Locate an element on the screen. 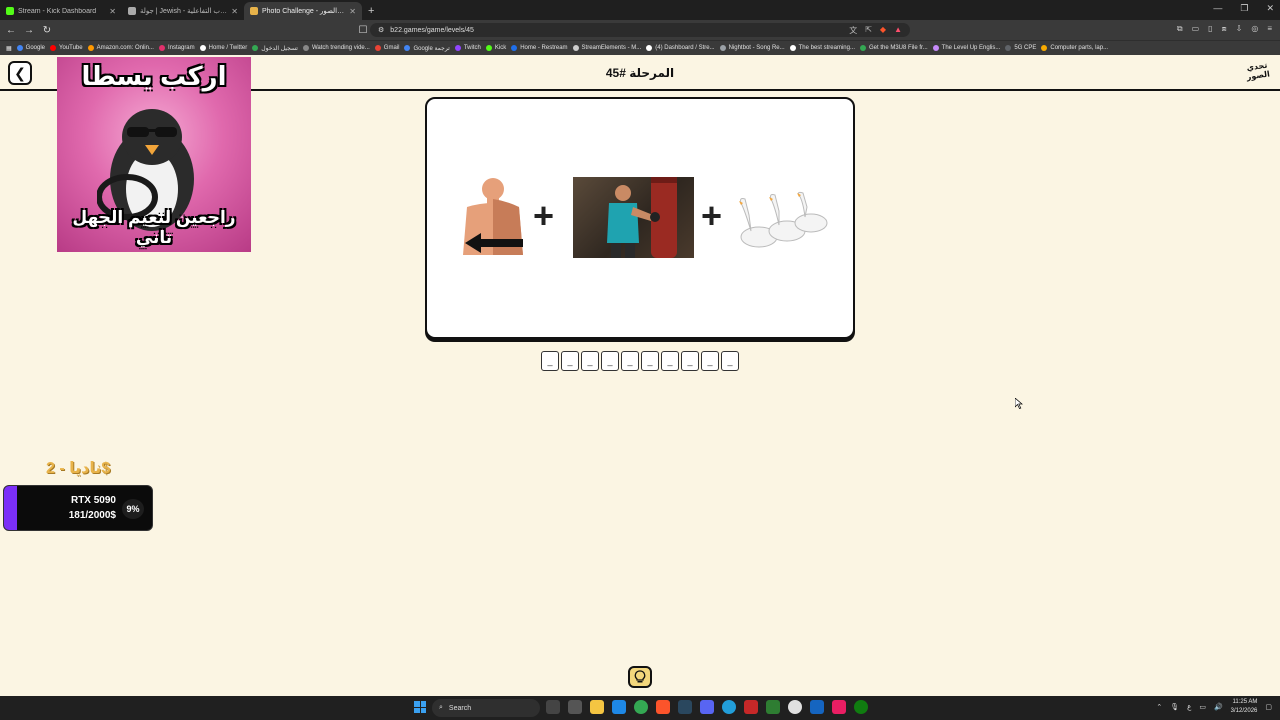 Image resolution: width=1280 pixels, height=720 pixels. taskbar-search: ⌕ Search is located at coordinates (486, 708).